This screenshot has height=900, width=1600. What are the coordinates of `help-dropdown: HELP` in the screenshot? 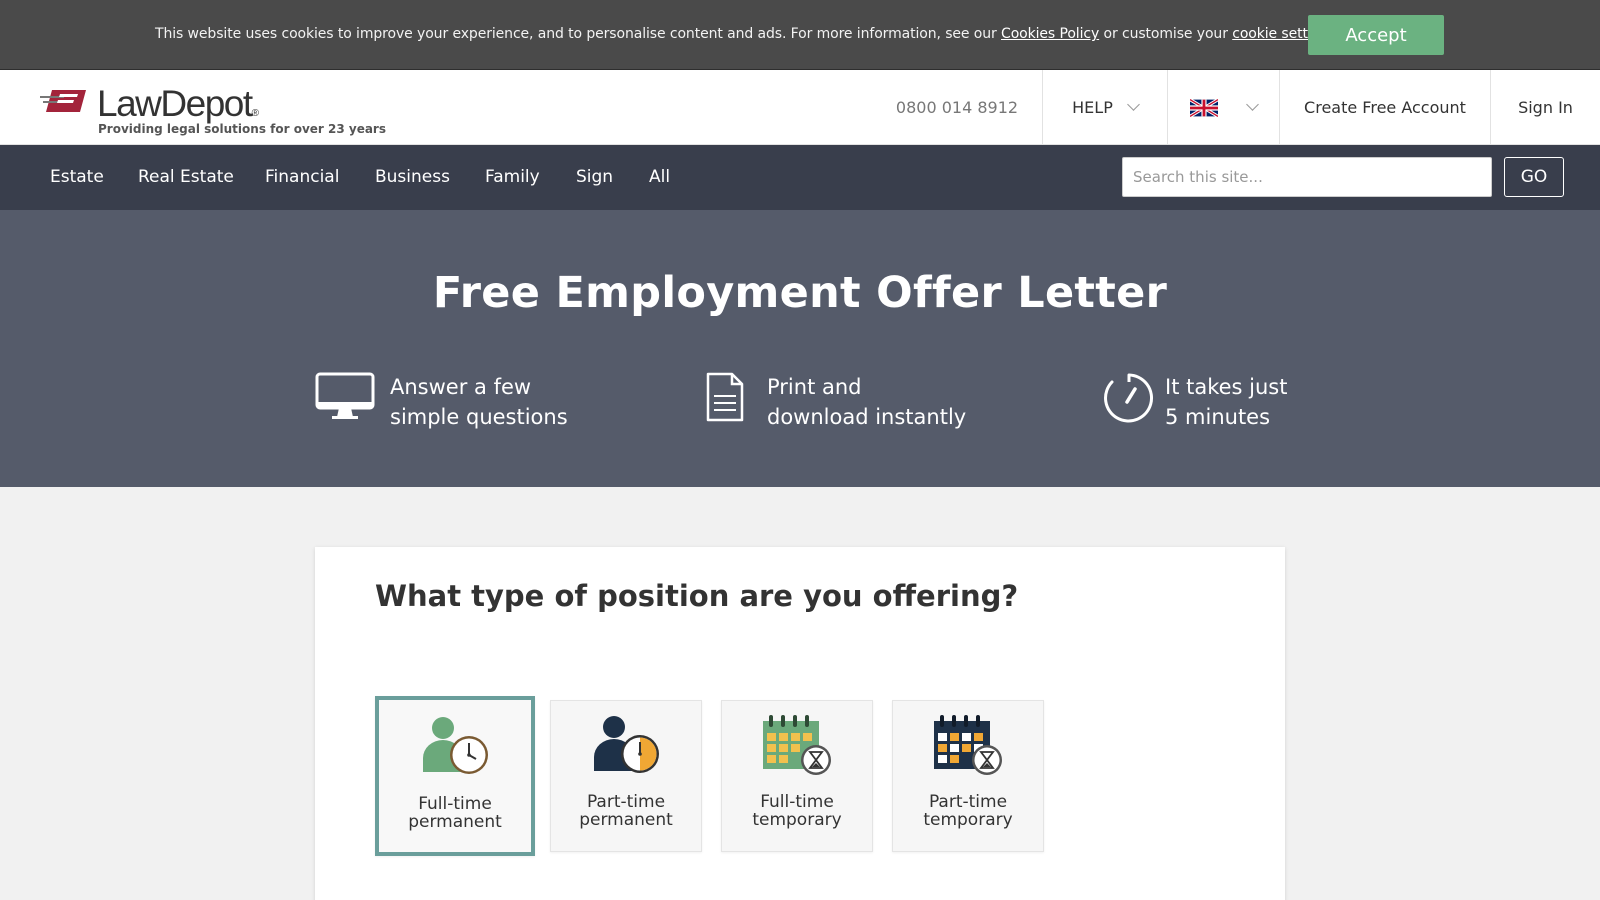 It's located at (1104, 107).